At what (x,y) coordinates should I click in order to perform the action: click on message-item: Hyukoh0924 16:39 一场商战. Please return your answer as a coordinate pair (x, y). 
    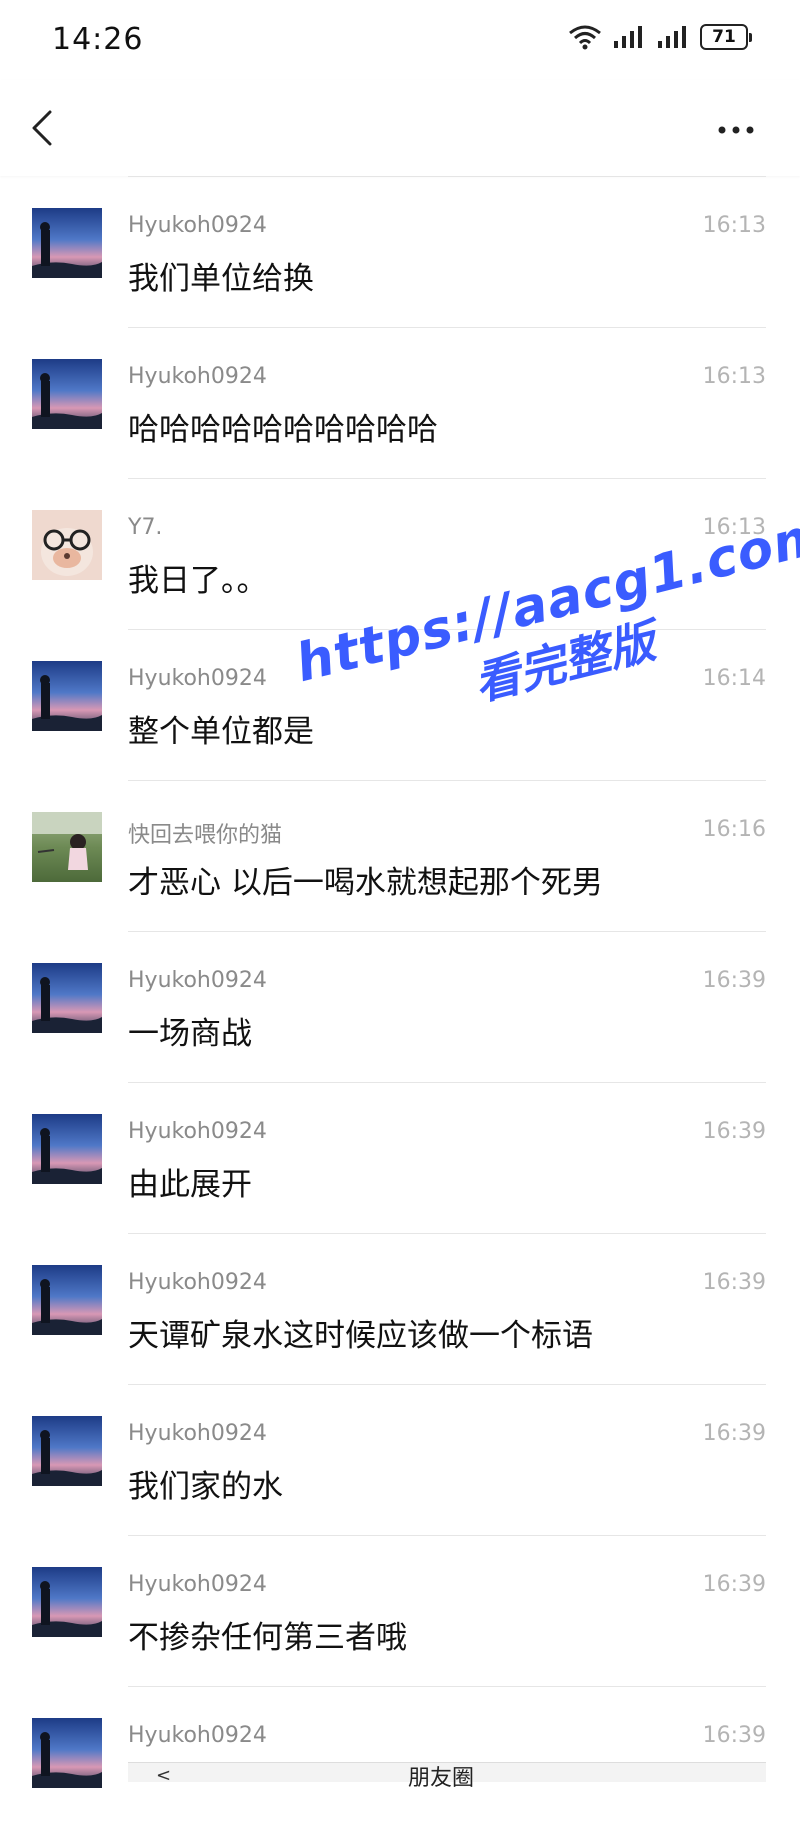
    Looking at the image, I should click on (400, 1007).